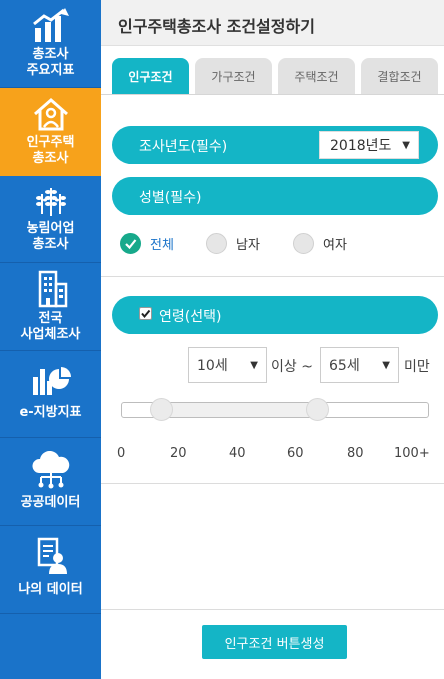  I want to click on gender-option-label: 여자, so click(335, 245).